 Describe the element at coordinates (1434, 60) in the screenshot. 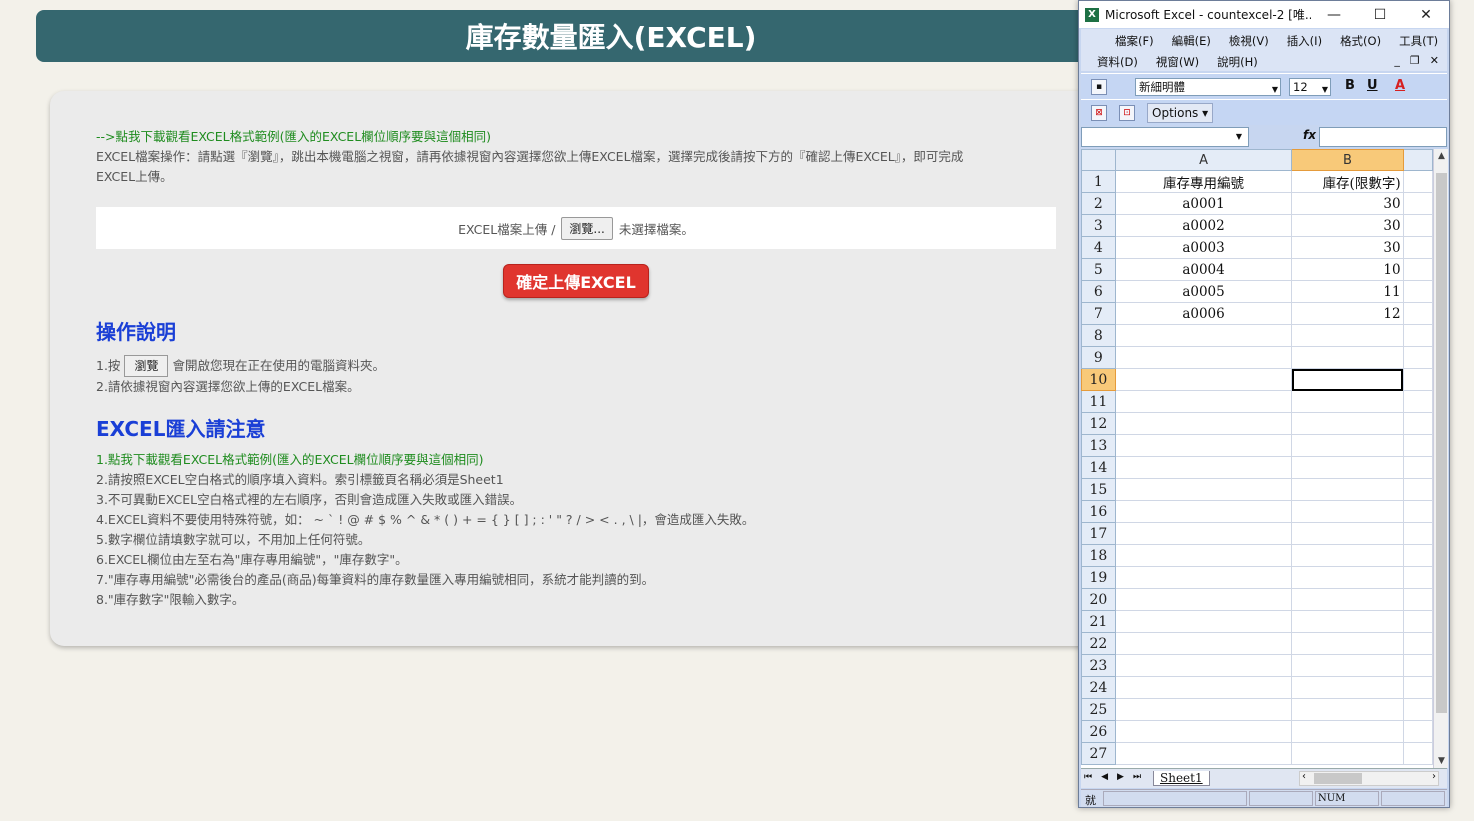

I see `doc-close-icon: ✕` at that location.